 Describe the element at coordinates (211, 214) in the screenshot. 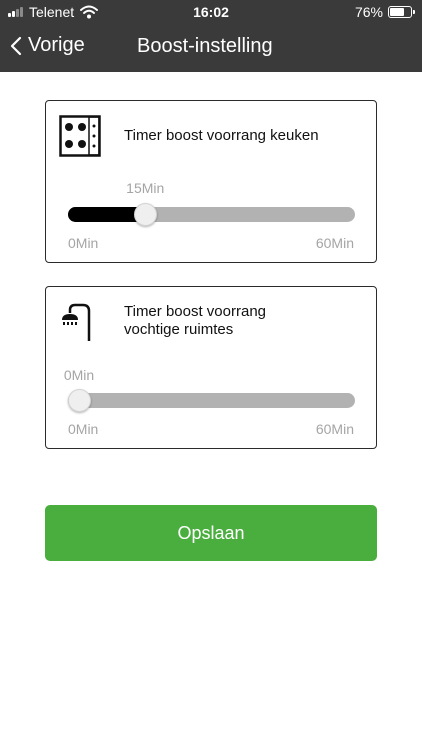

I see `kitchen-timer-slider` at that location.